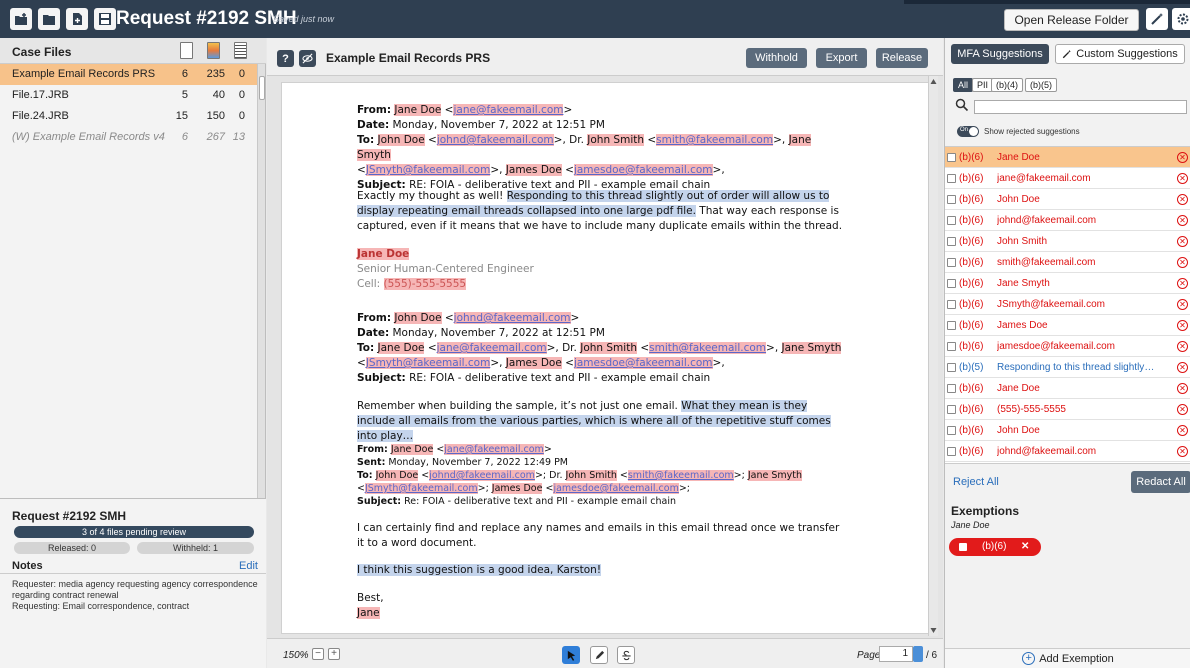 Image resolution: width=1190 pixels, height=668 pixels. What do you see at coordinates (995, 547) in the screenshot?
I see `exemption-chip: (b)(6) ✕` at bounding box center [995, 547].